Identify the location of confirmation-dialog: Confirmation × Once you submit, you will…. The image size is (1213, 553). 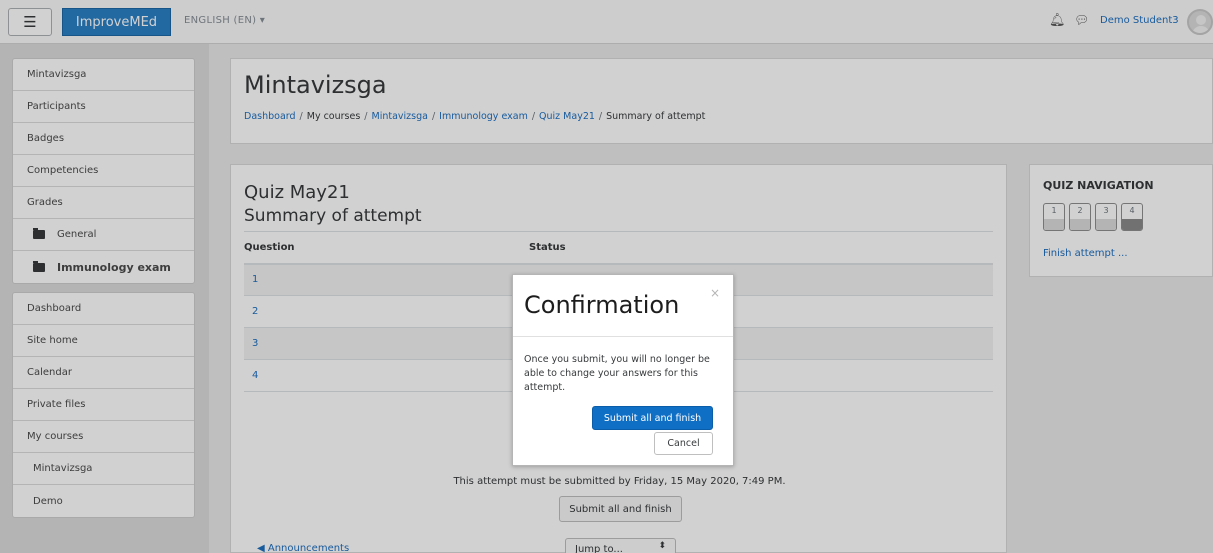
(623, 370).